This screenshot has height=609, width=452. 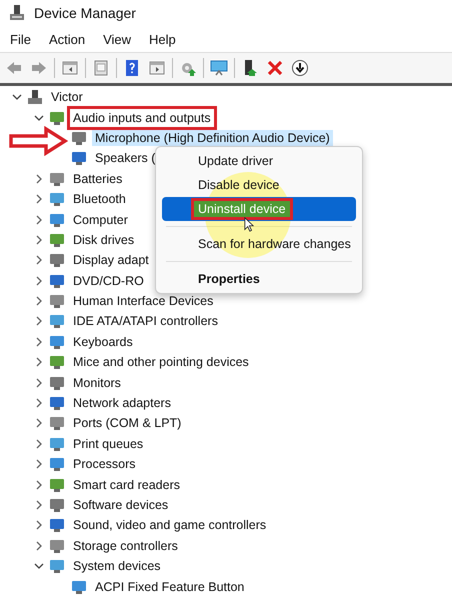 I want to click on tree-item: Smart card readers, so click(x=126, y=484).